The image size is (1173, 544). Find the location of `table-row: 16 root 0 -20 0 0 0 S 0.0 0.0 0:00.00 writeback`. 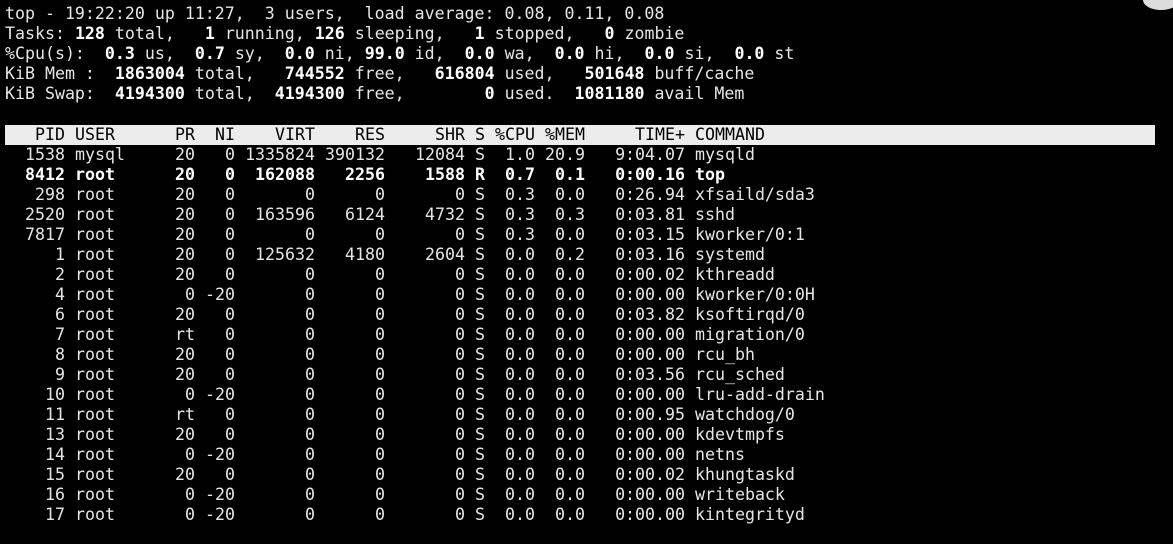

table-row: 16 root 0 -20 0 0 0 S 0.0 0.0 0:00.00 writeback is located at coordinates (580, 495).